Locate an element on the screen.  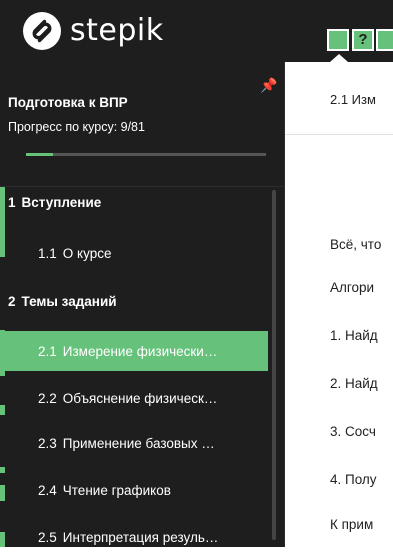
pin-icon: 📌 is located at coordinates (268, 85).